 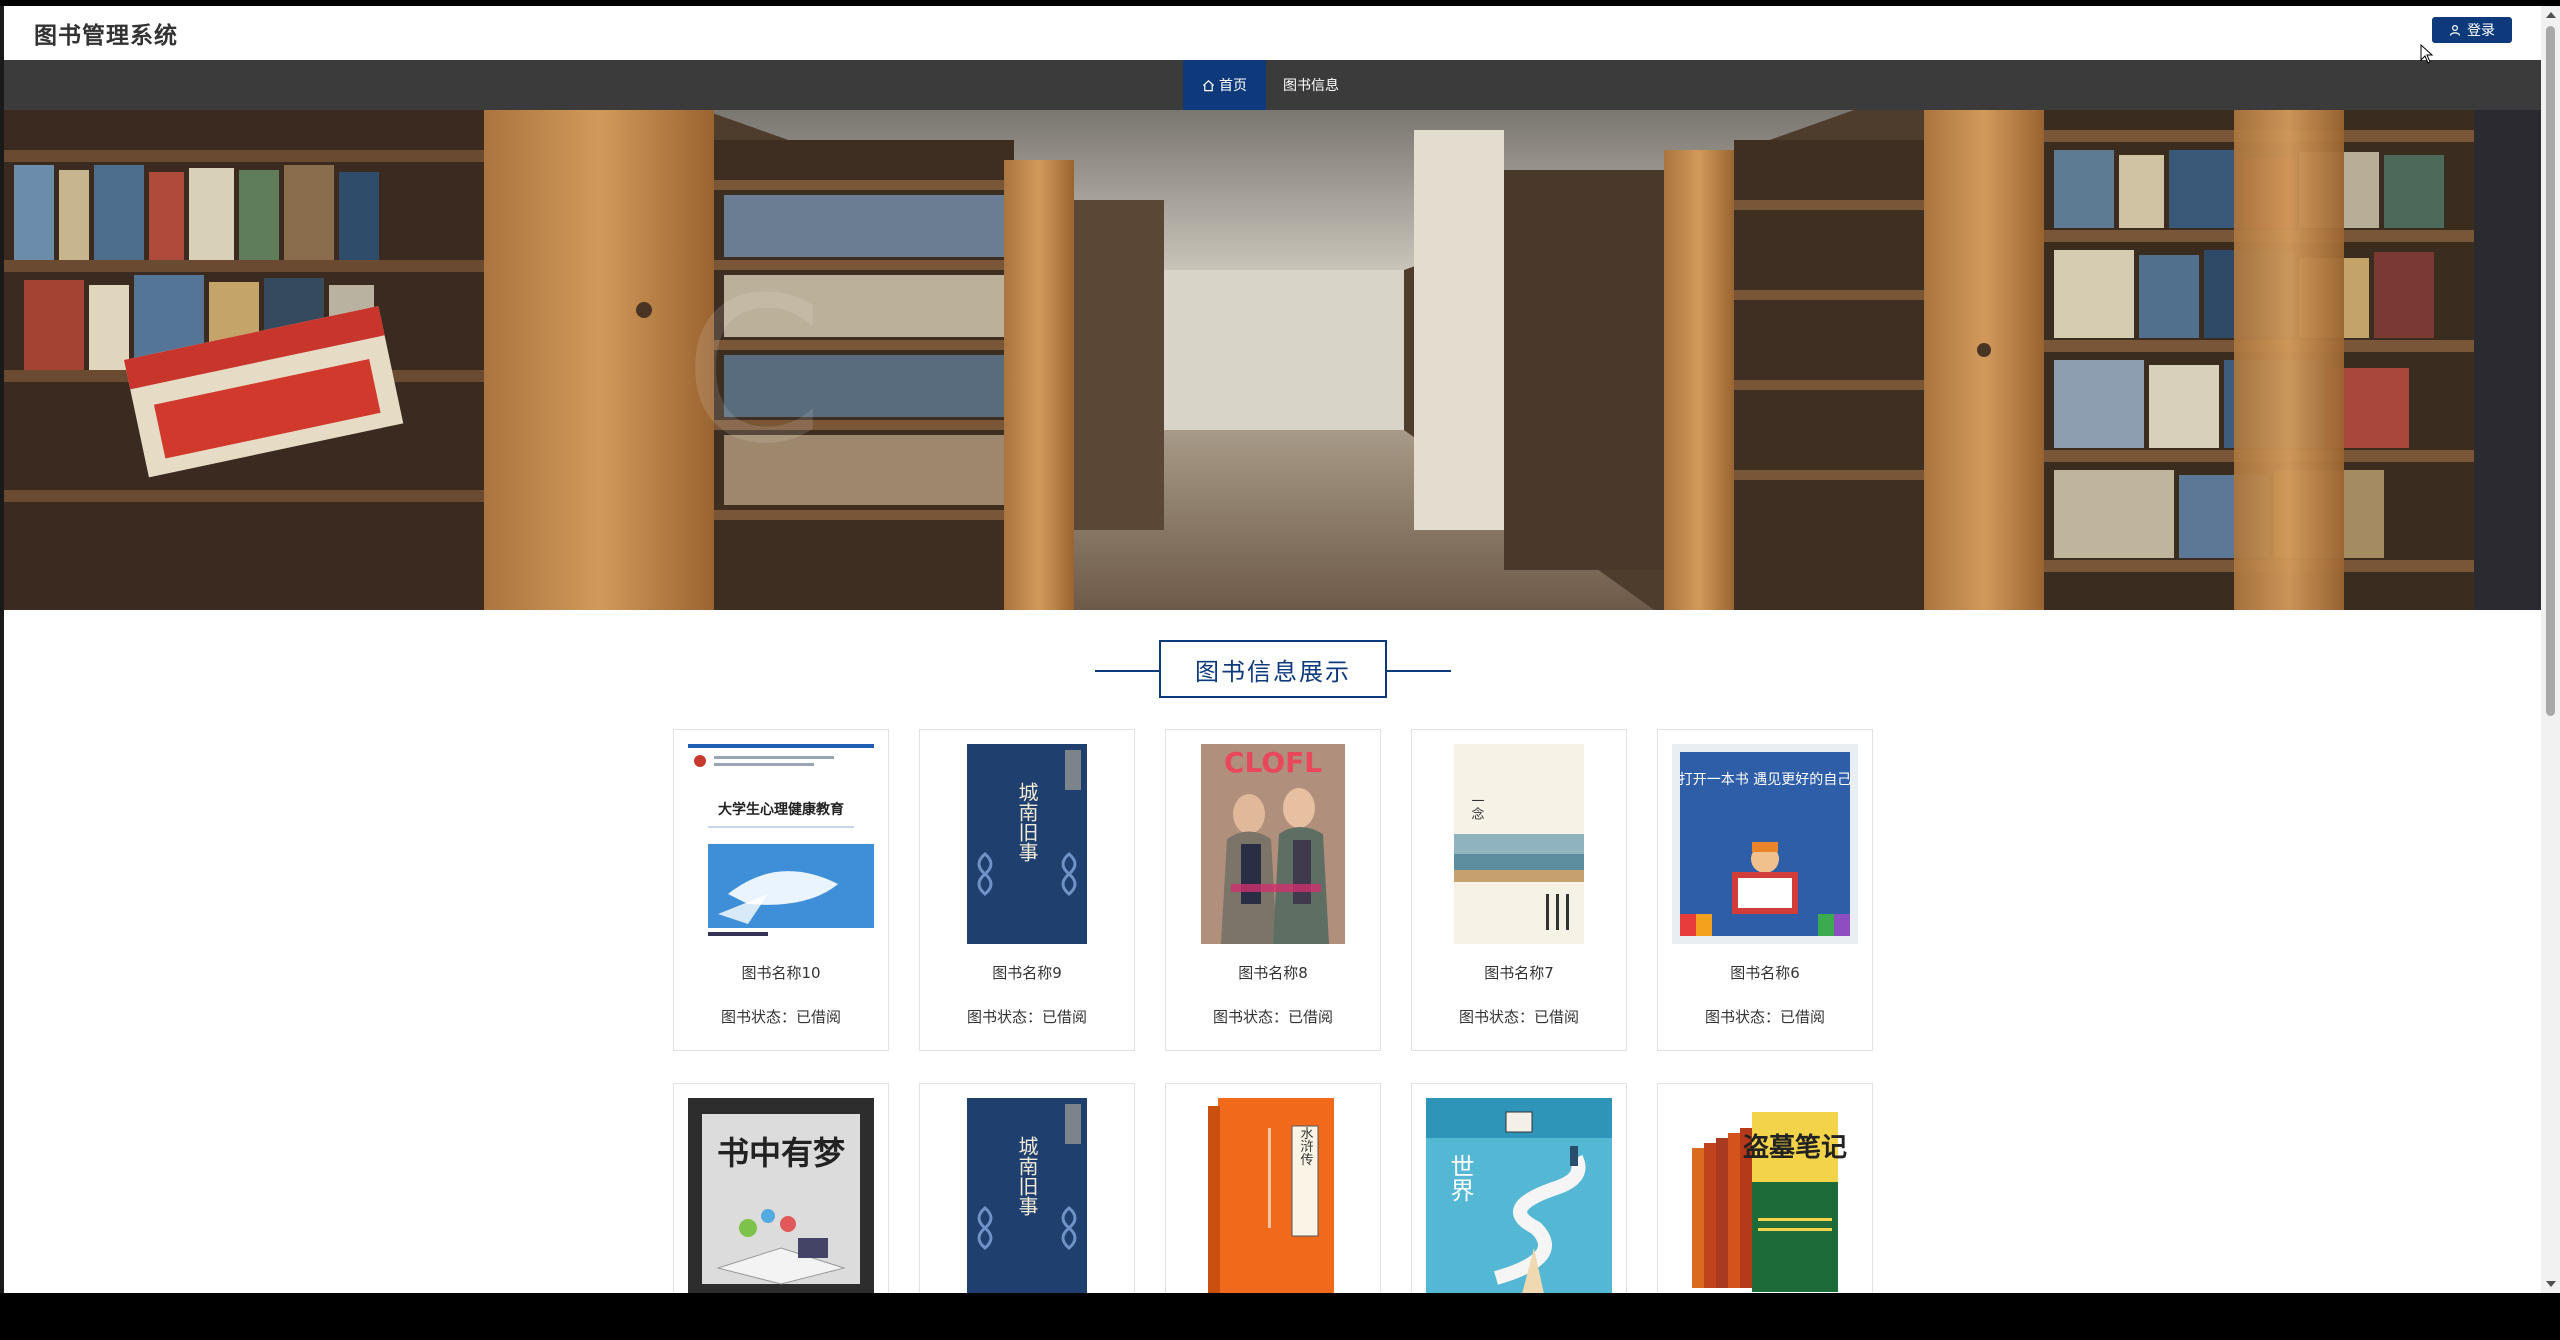 I want to click on cover-title: 大学生心理健康教育, so click(x=781, y=809).